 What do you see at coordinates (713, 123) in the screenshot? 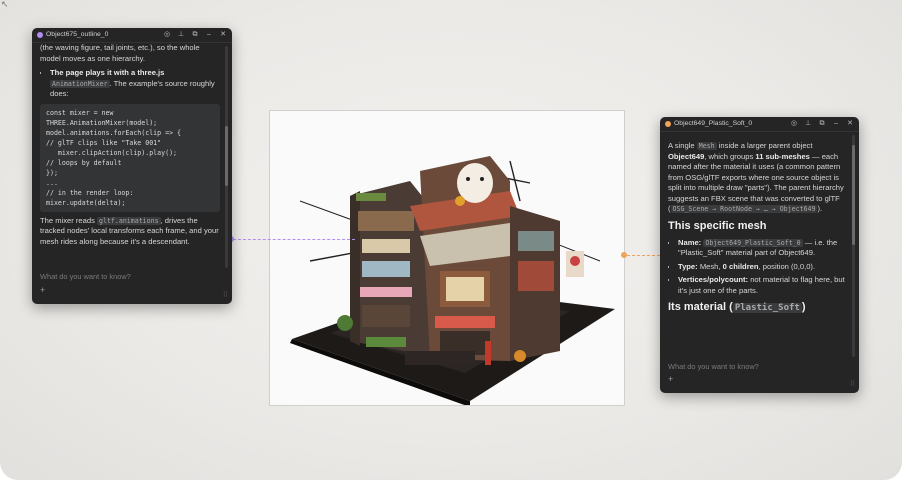
I see `panel-title: Object649_Plastic_Soft_0` at bounding box center [713, 123].